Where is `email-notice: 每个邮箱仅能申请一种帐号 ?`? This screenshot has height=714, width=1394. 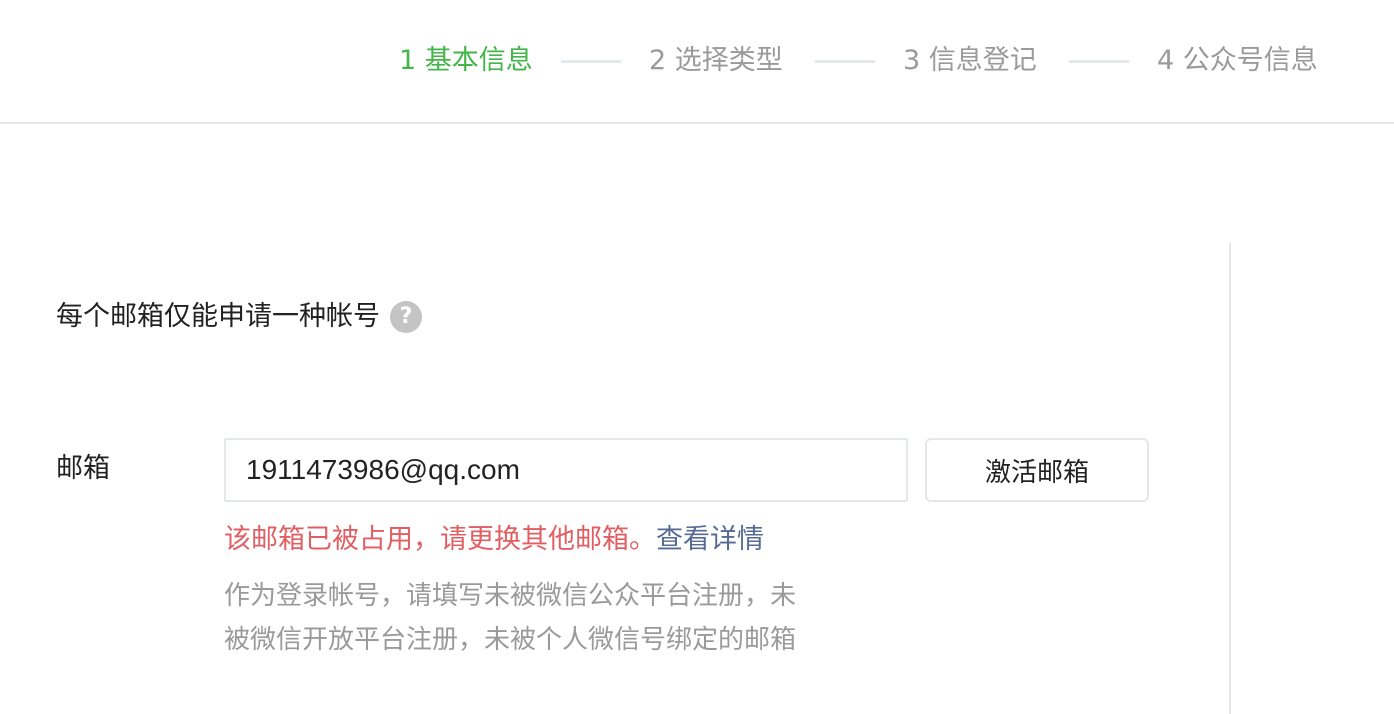 email-notice: 每个邮箱仅能申请一种帐号 ? is located at coordinates (239, 317).